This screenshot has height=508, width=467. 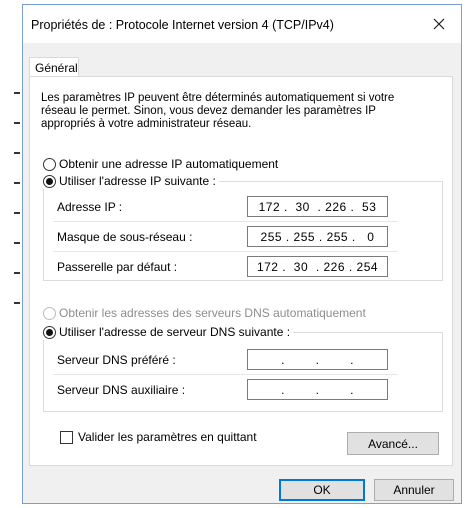 What do you see at coordinates (317, 359) in the screenshot?
I see `preferred-dns-input: . . .` at bounding box center [317, 359].